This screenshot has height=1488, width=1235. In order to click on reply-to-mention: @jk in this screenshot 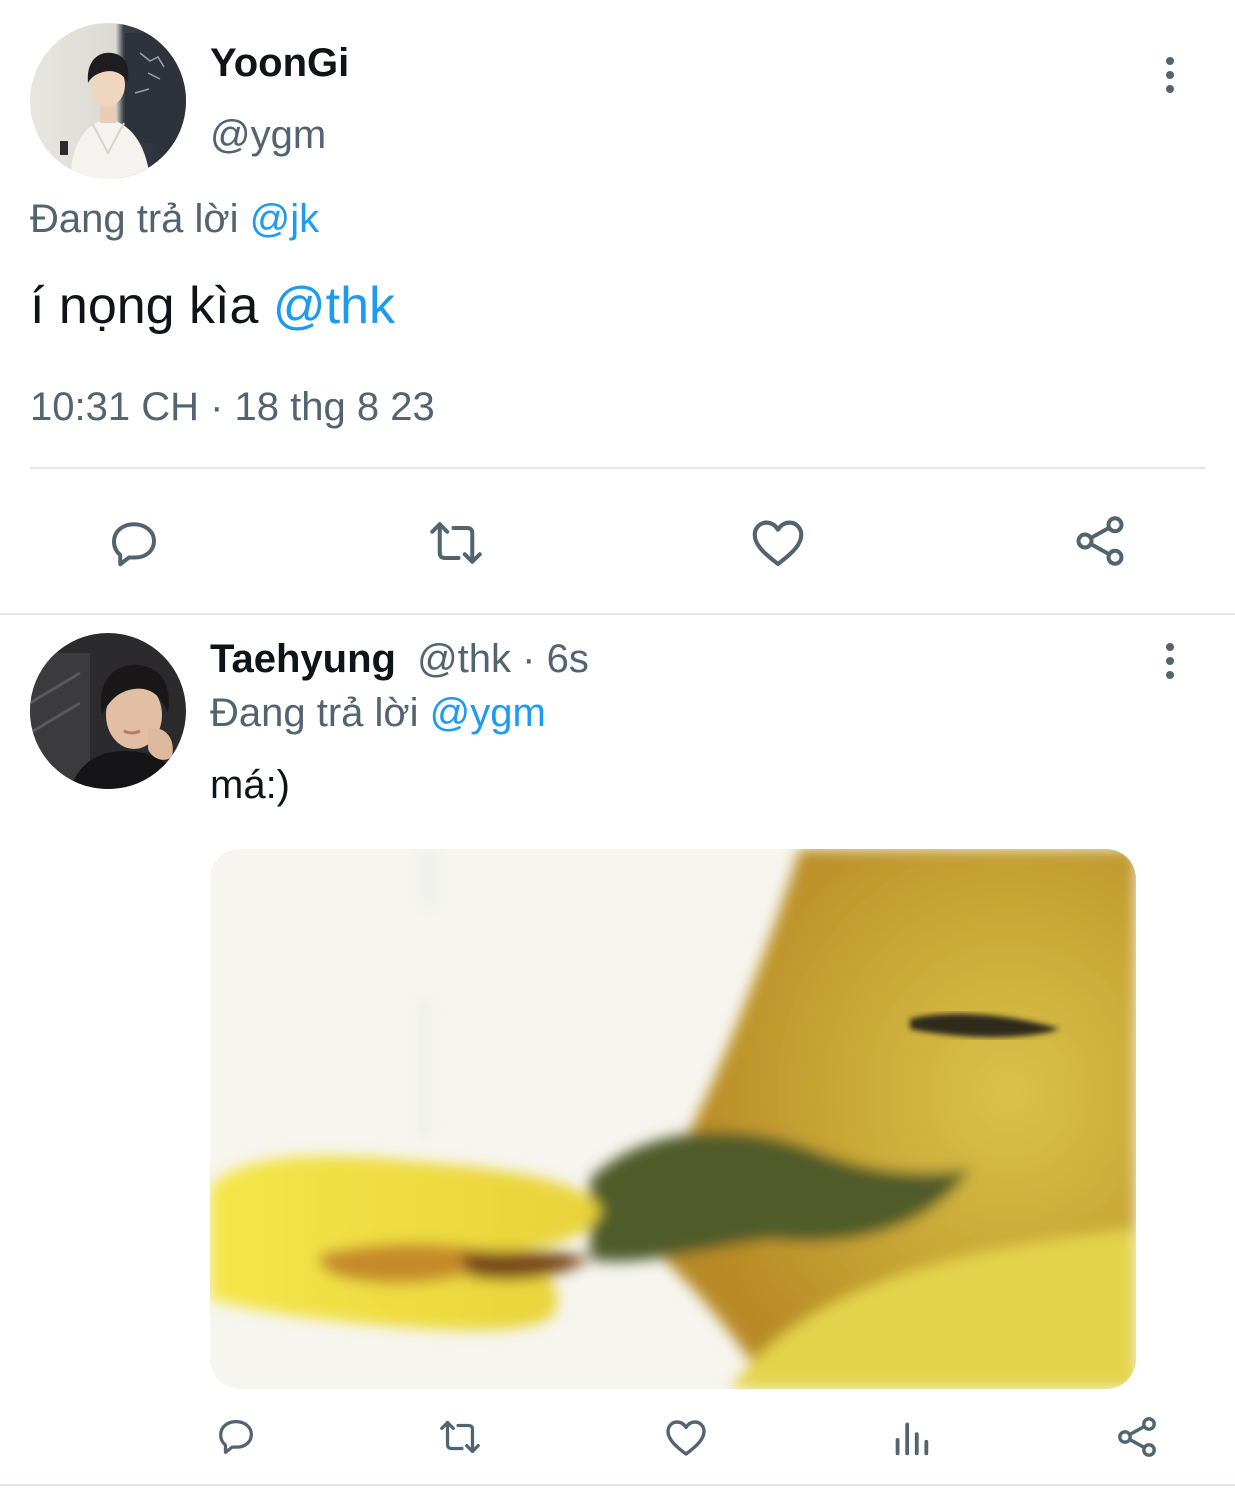, I will do `click(285, 219)`.